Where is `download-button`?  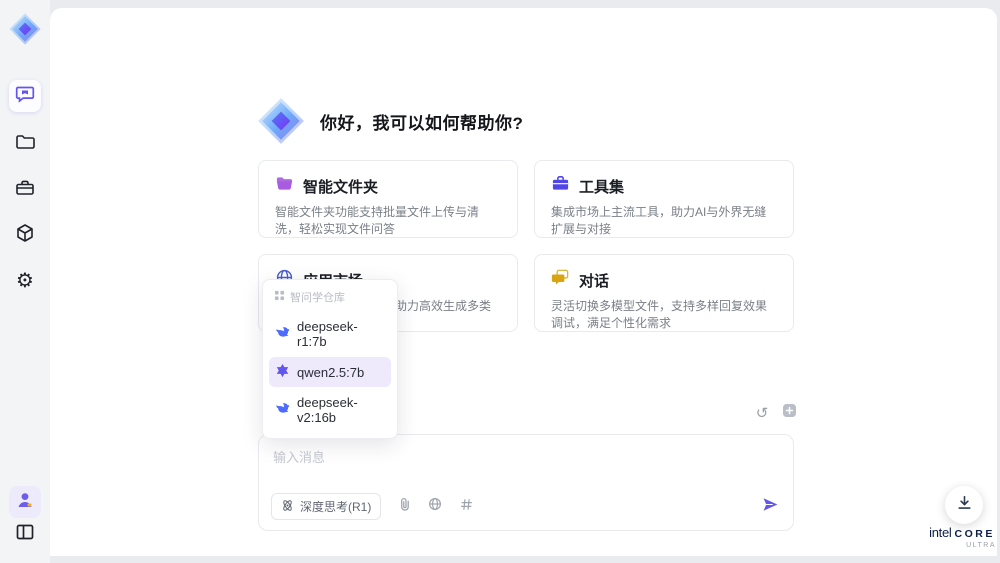 download-button is located at coordinates (964, 505).